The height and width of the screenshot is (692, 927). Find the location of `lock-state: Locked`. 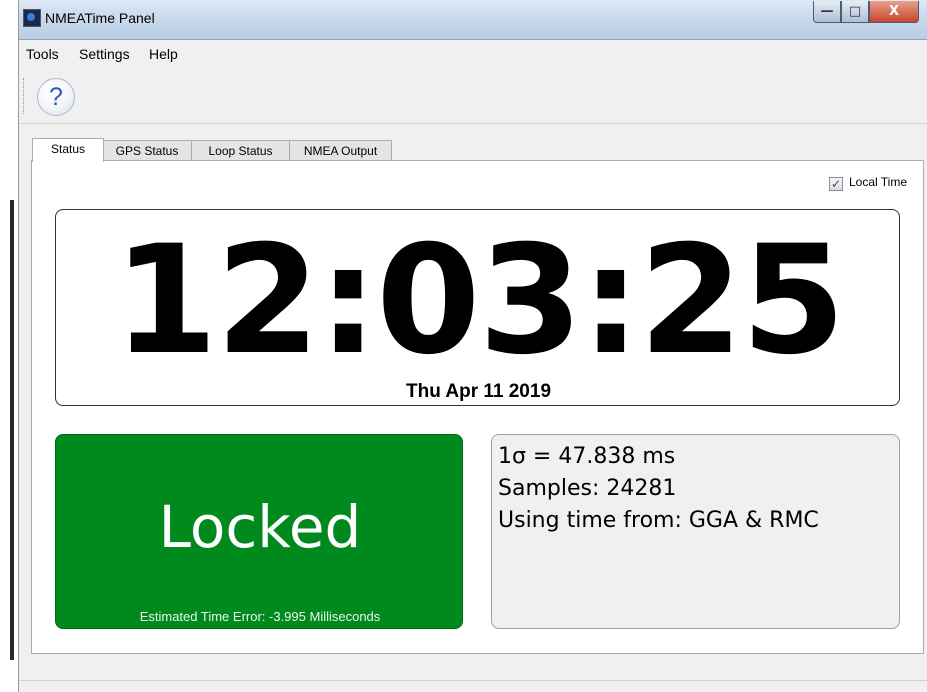

lock-state: Locked is located at coordinates (260, 527).